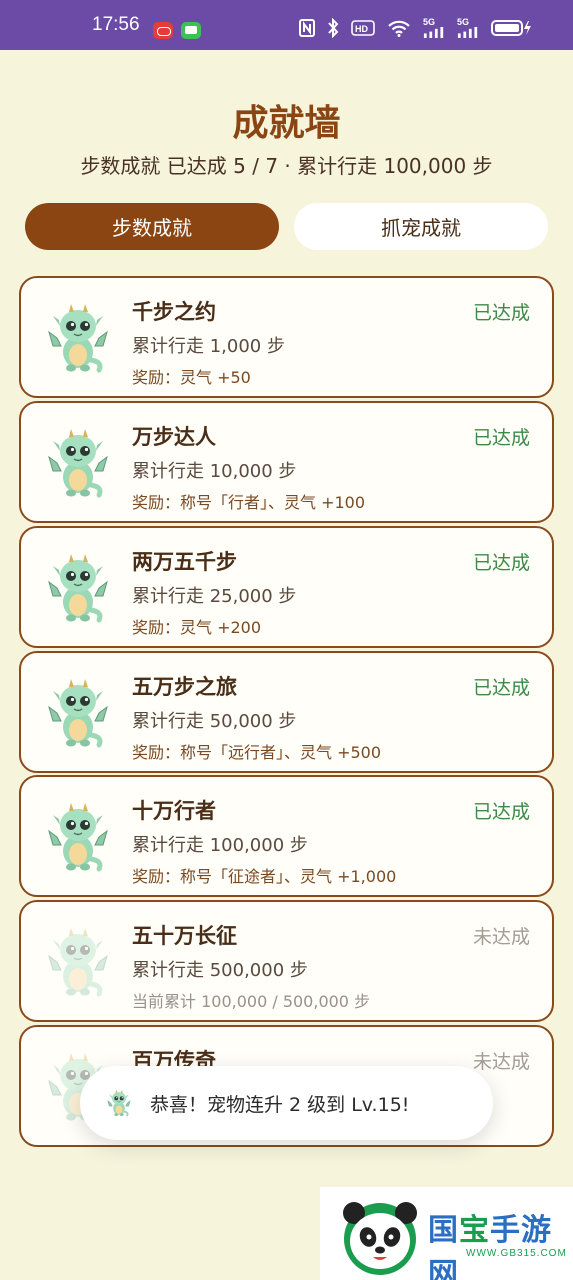 Image resolution: width=573 pixels, height=1280 pixels. I want to click on achievement-reward: 奖励：灵气 +50, so click(191, 377).